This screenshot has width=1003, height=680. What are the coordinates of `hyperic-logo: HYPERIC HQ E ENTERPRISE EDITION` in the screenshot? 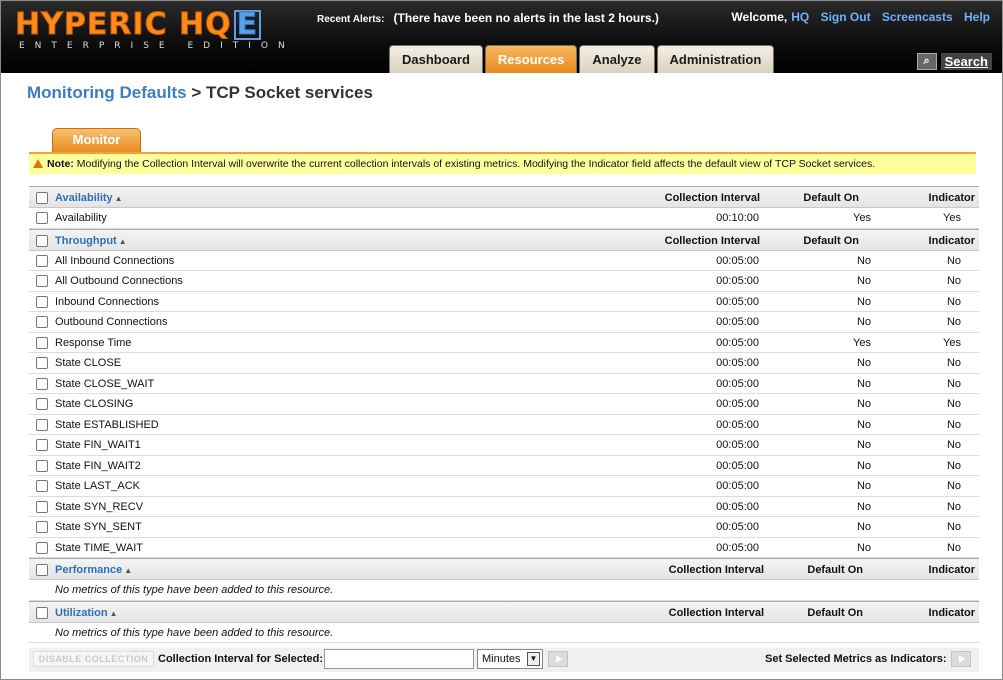 It's located at (155, 29).